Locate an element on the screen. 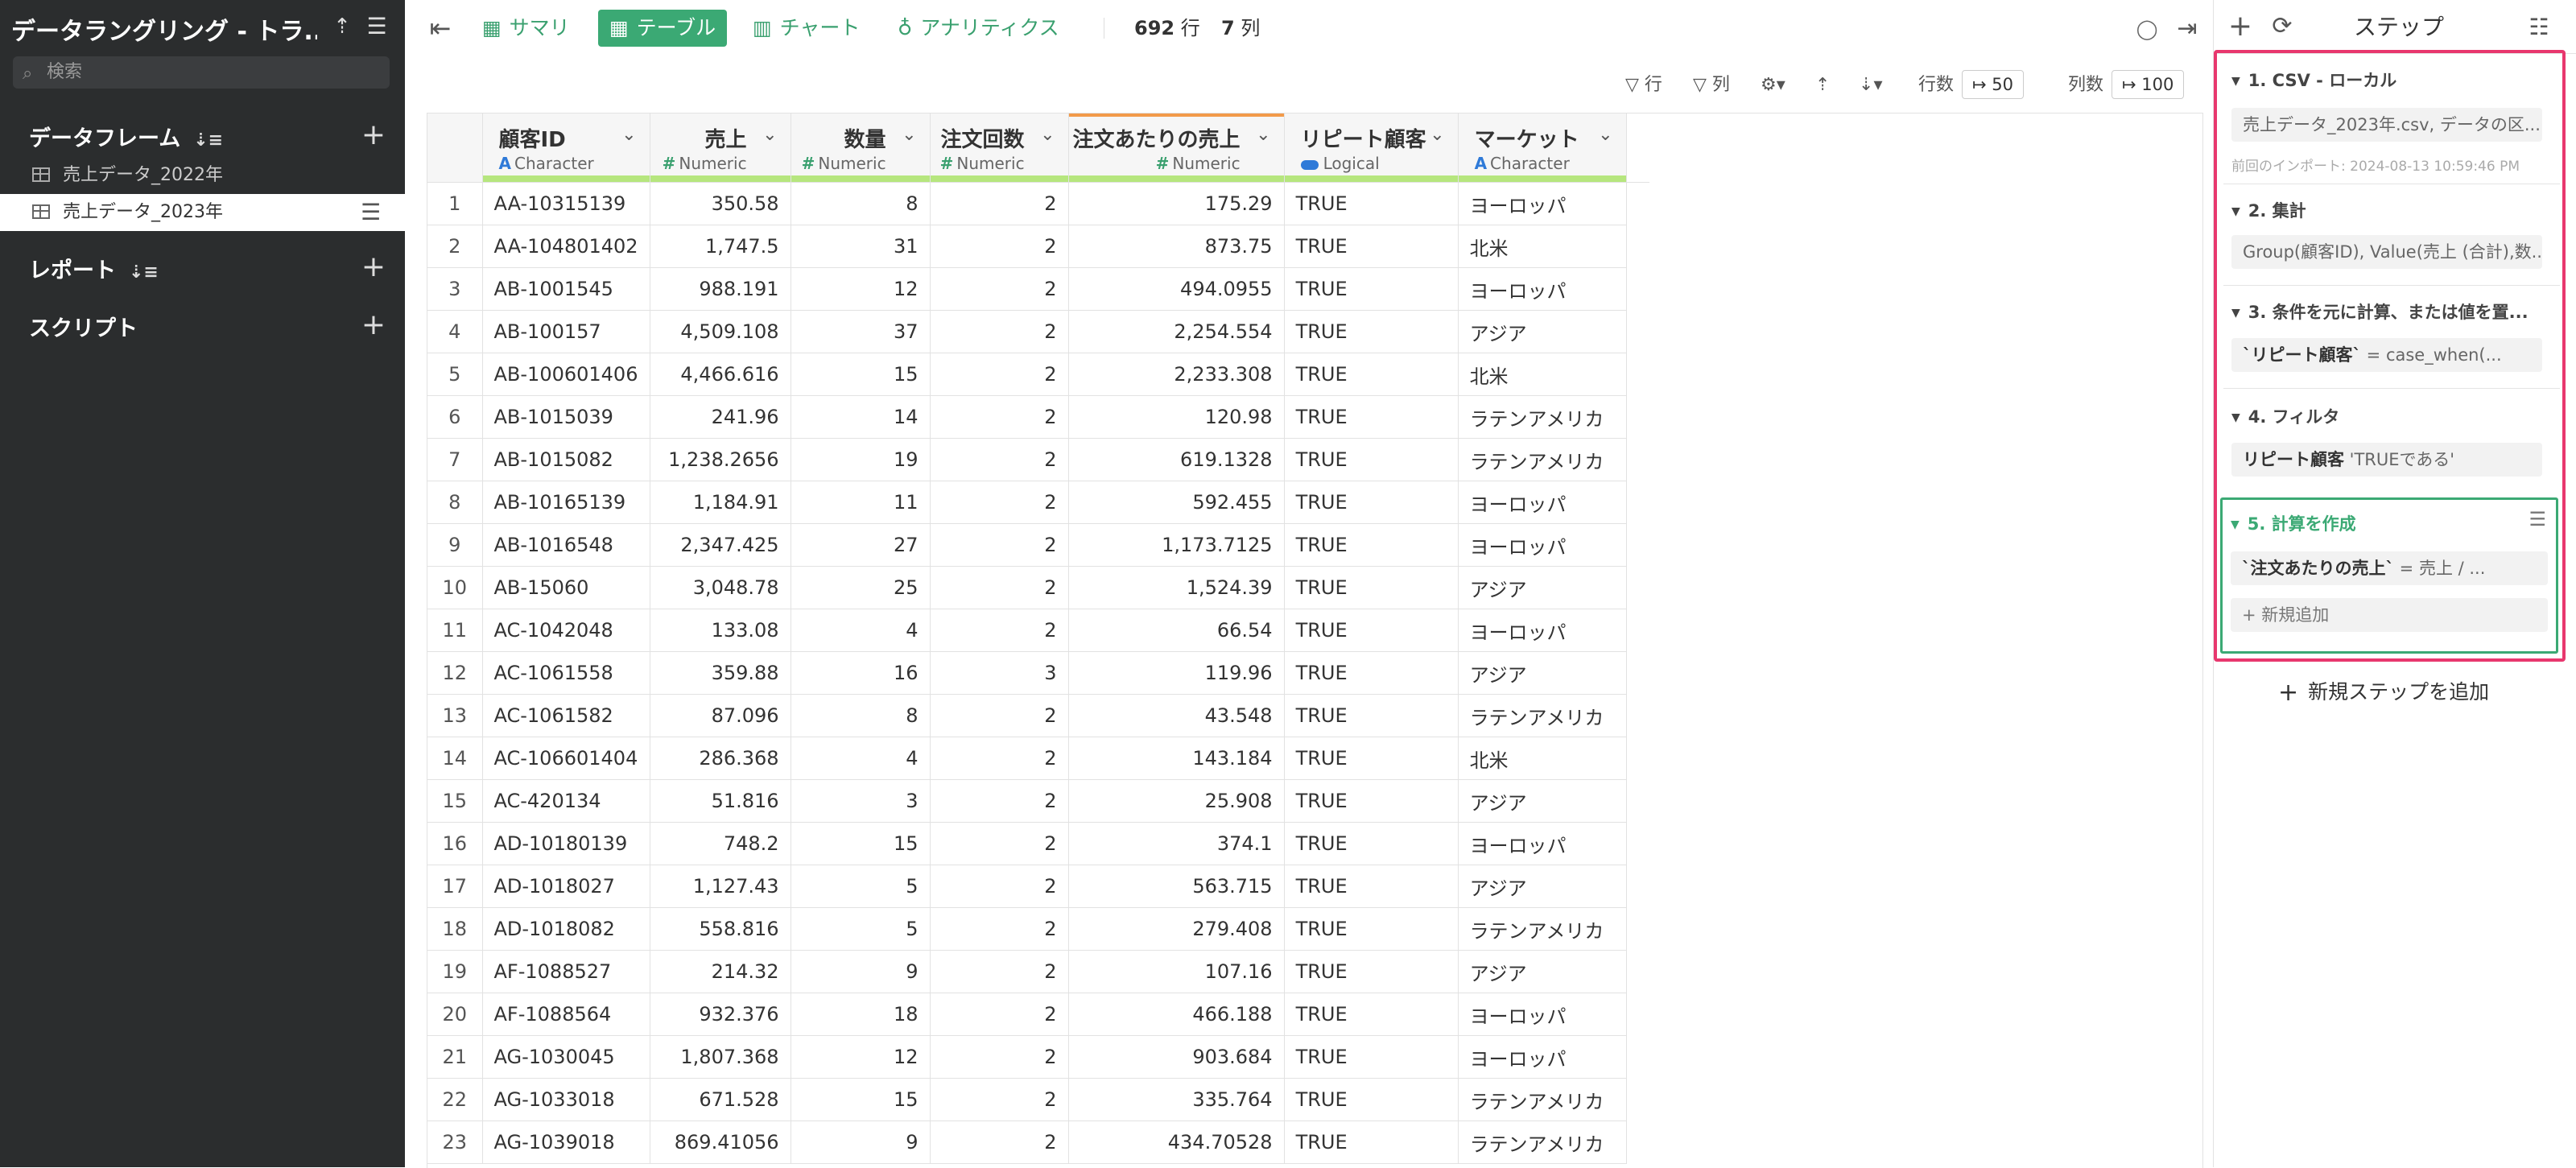 Image resolution: width=2576 pixels, height=1168 pixels. collapse-sidebar-icon: ⇤ is located at coordinates (440, 28).